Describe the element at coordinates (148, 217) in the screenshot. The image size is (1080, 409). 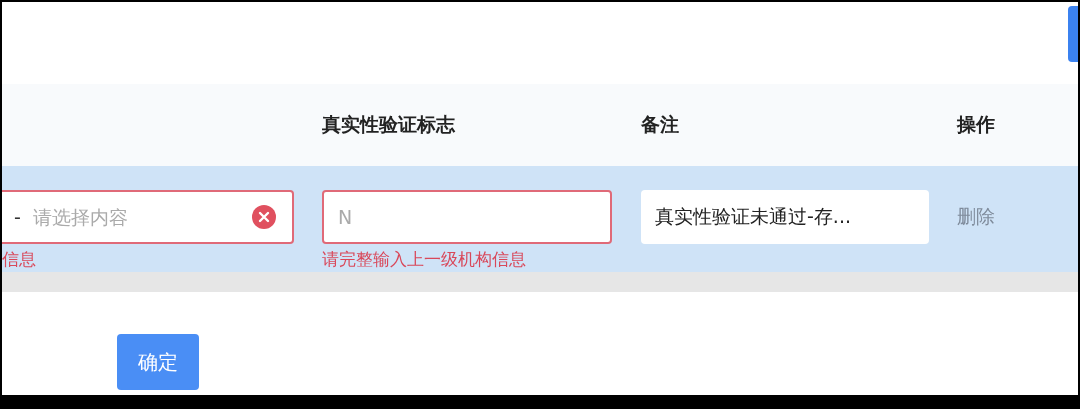
I see `select-field: - 请选择内容` at that location.